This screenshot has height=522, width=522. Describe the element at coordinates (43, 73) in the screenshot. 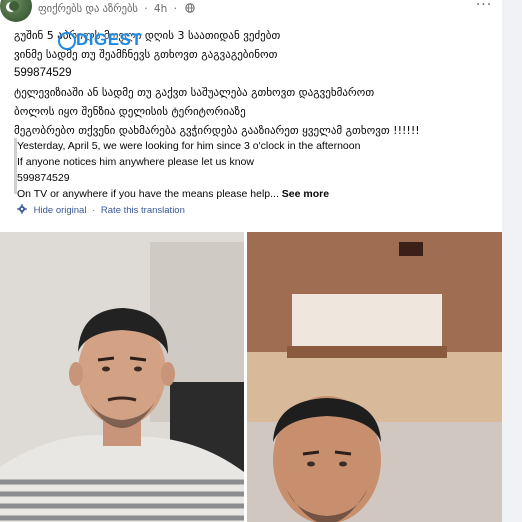

I see `phone-number: 599874529` at that location.